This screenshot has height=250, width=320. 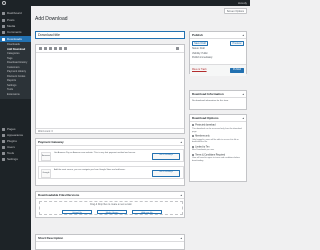 What do you see at coordinates (65, 48) in the screenshot?
I see `link-icon` at bounding box center [65, 48].